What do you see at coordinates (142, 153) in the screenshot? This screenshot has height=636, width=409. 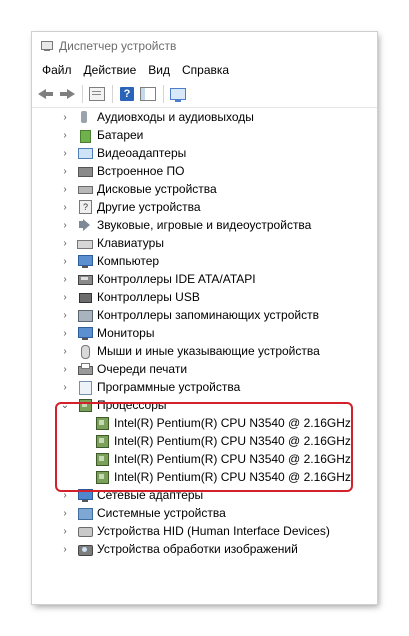 I see `tree-item-label: Видеоадаптеры` at bounding box center [142, 153].